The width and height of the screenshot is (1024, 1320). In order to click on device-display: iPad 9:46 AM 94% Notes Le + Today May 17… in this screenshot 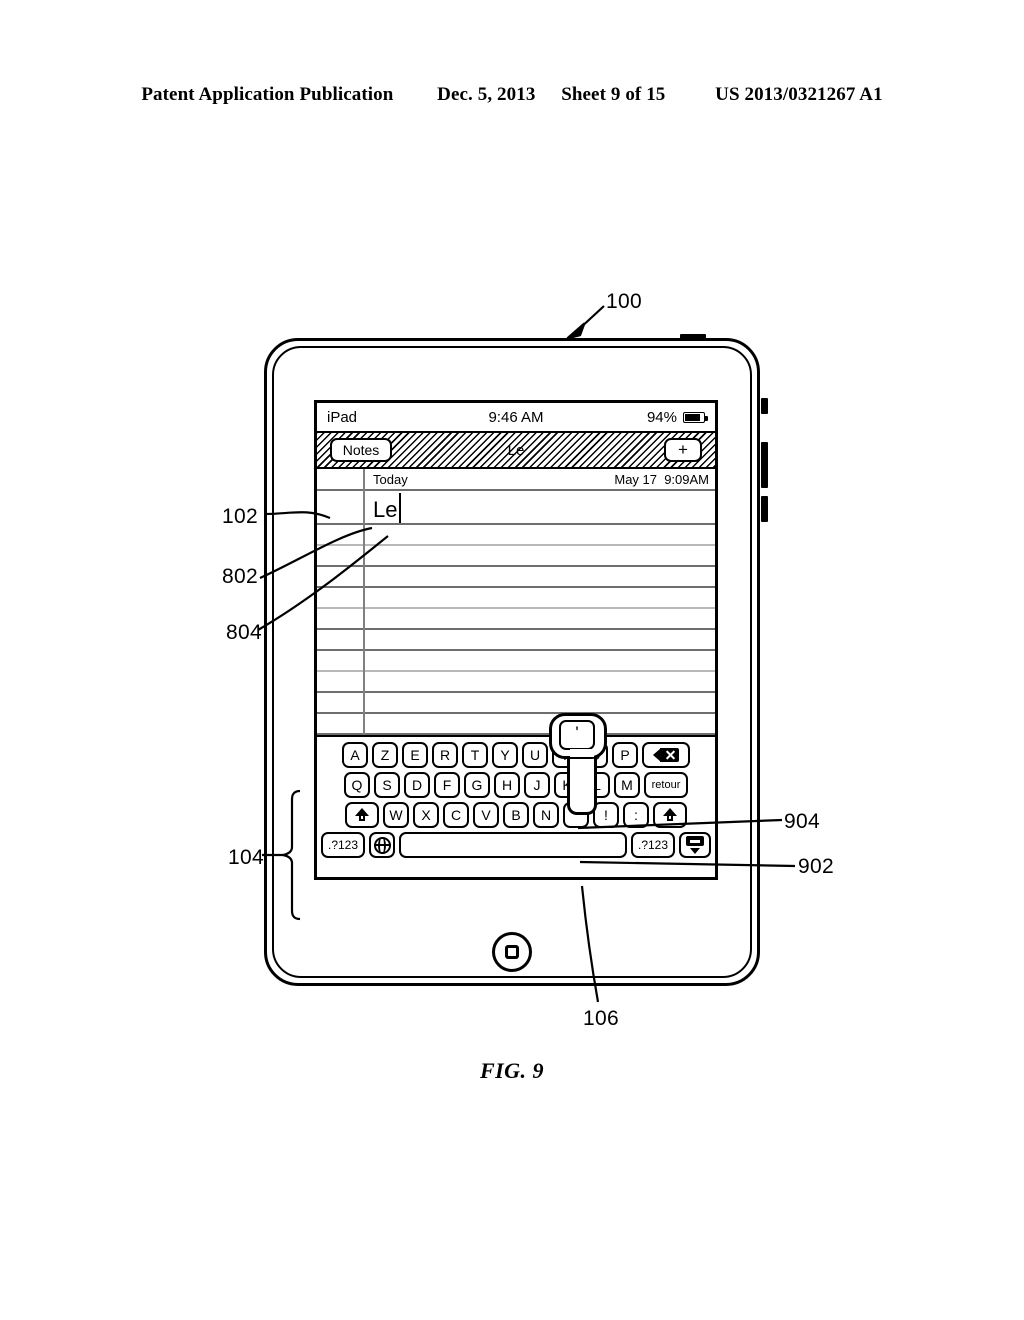, I will do `click(516, 640)`.